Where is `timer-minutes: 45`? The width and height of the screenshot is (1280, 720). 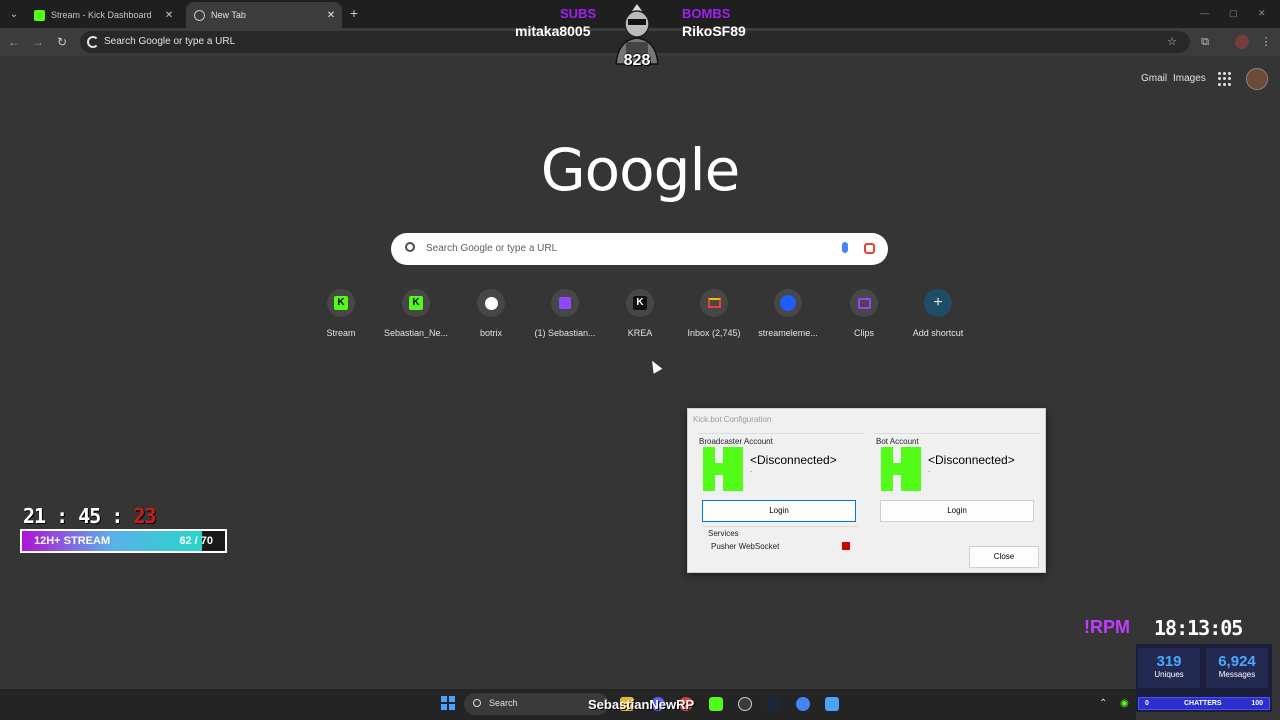 timer-minutes: 45 is located at coordinates (89, 516).